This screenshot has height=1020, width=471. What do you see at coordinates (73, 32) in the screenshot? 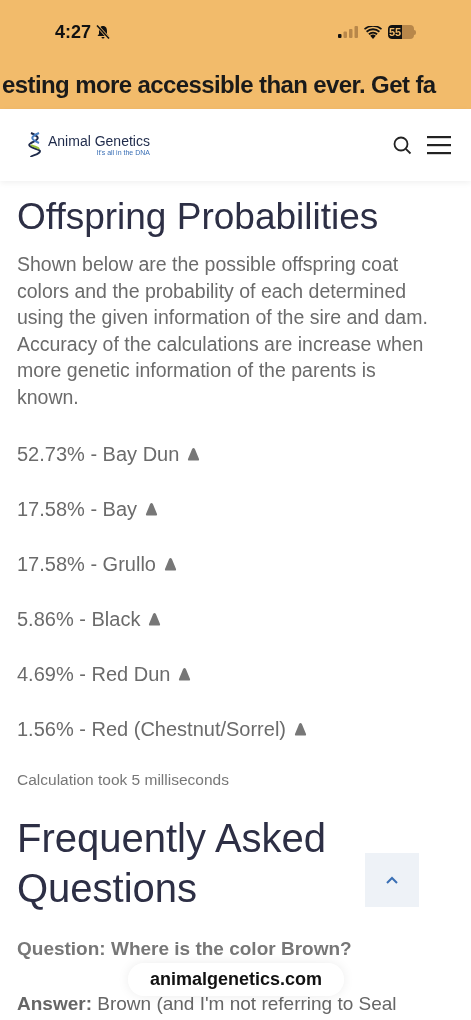
I see `clock-time: 4:27` at bounding box center [73, 32].